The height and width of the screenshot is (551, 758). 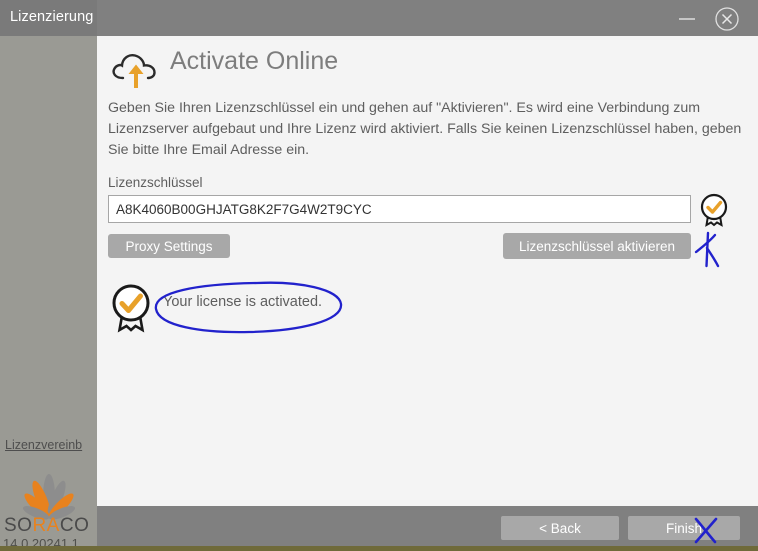 I want to click on version-label: 14.0.20241.1, so click(x=41, y=541).